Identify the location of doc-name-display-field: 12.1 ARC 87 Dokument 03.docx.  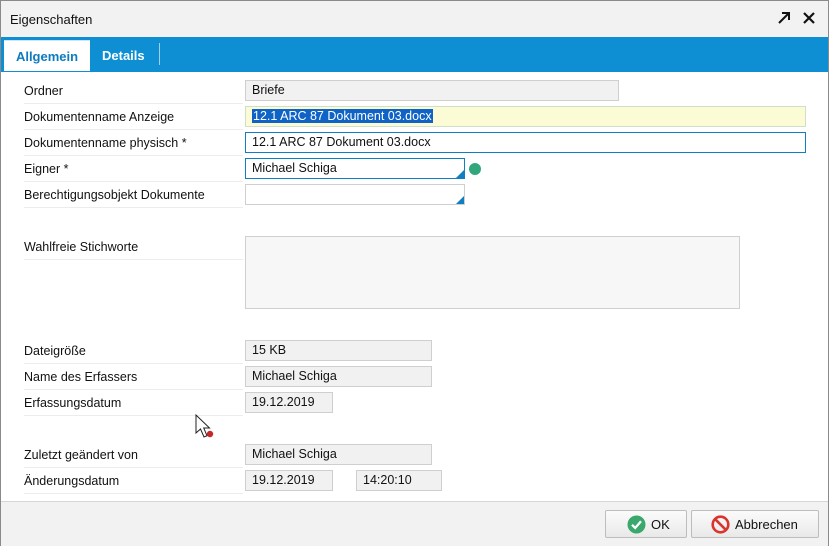
(525, 116).